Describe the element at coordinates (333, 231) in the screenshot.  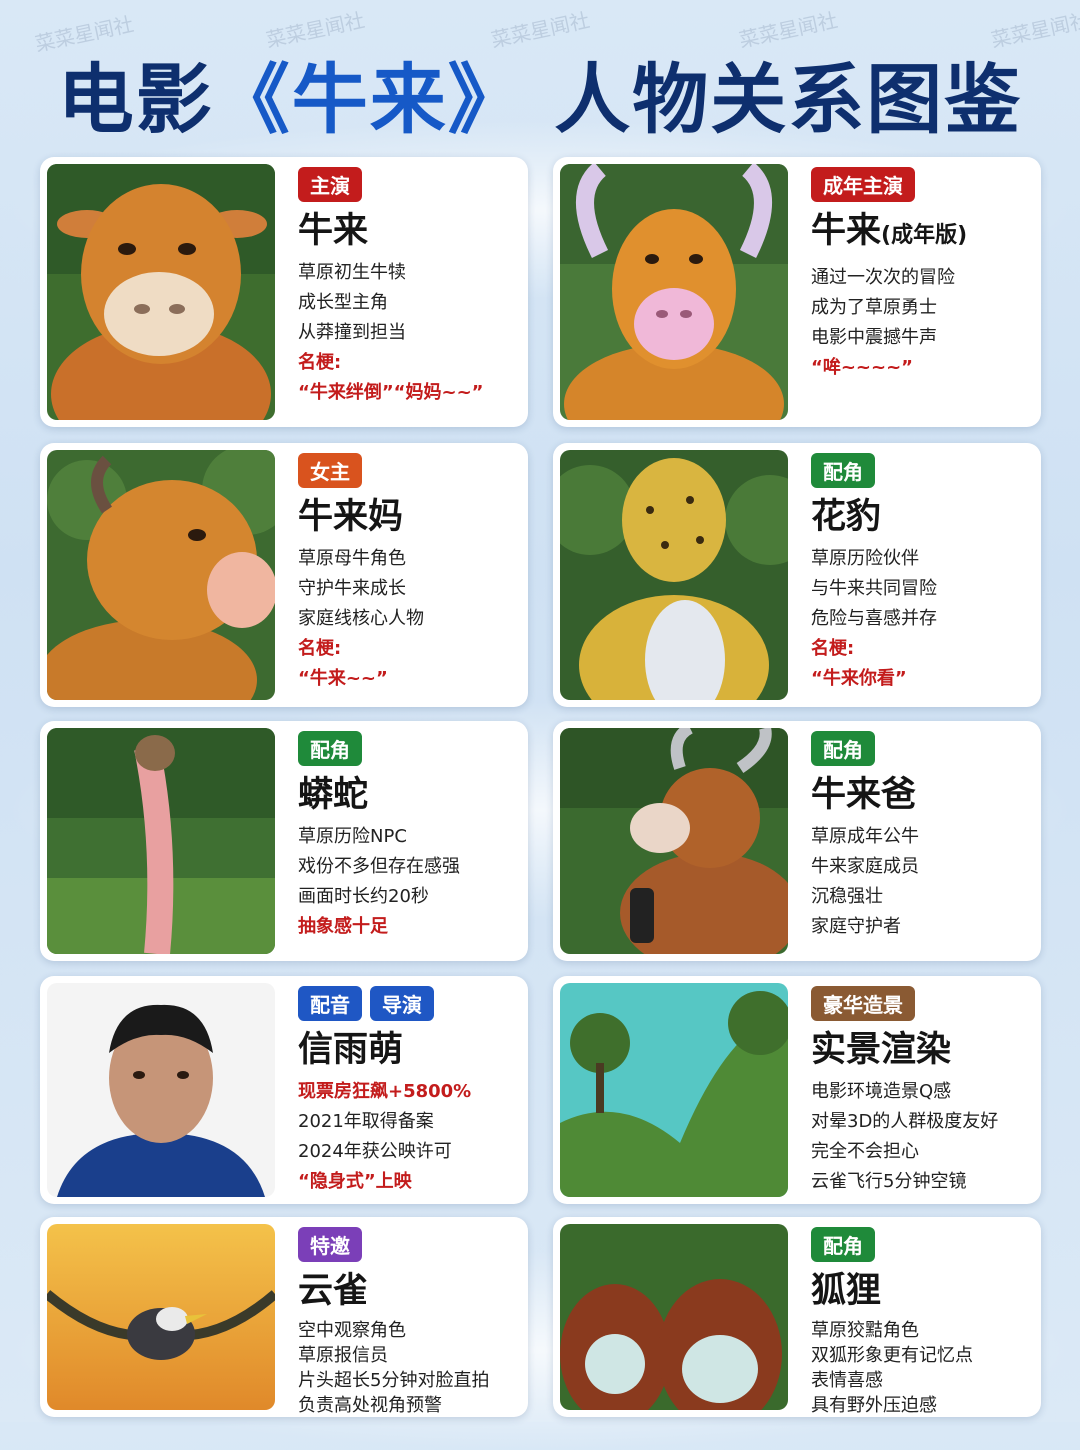
I see `character-name: 牛来` at that location.